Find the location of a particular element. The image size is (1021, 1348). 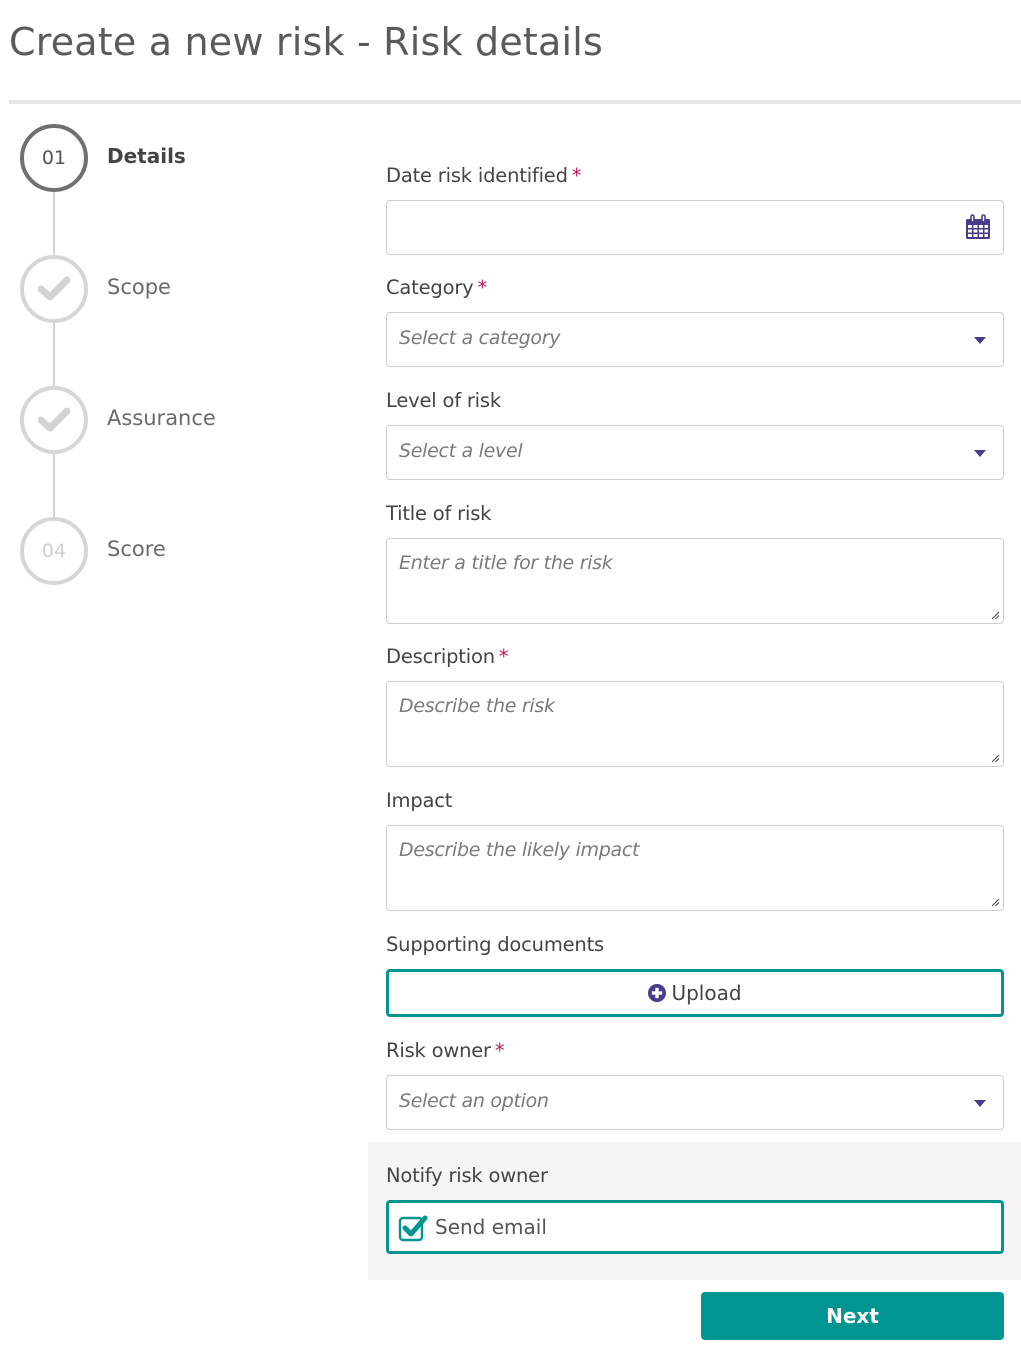

description-placeholder: Describe the risk is located at coordinates (477, 706).